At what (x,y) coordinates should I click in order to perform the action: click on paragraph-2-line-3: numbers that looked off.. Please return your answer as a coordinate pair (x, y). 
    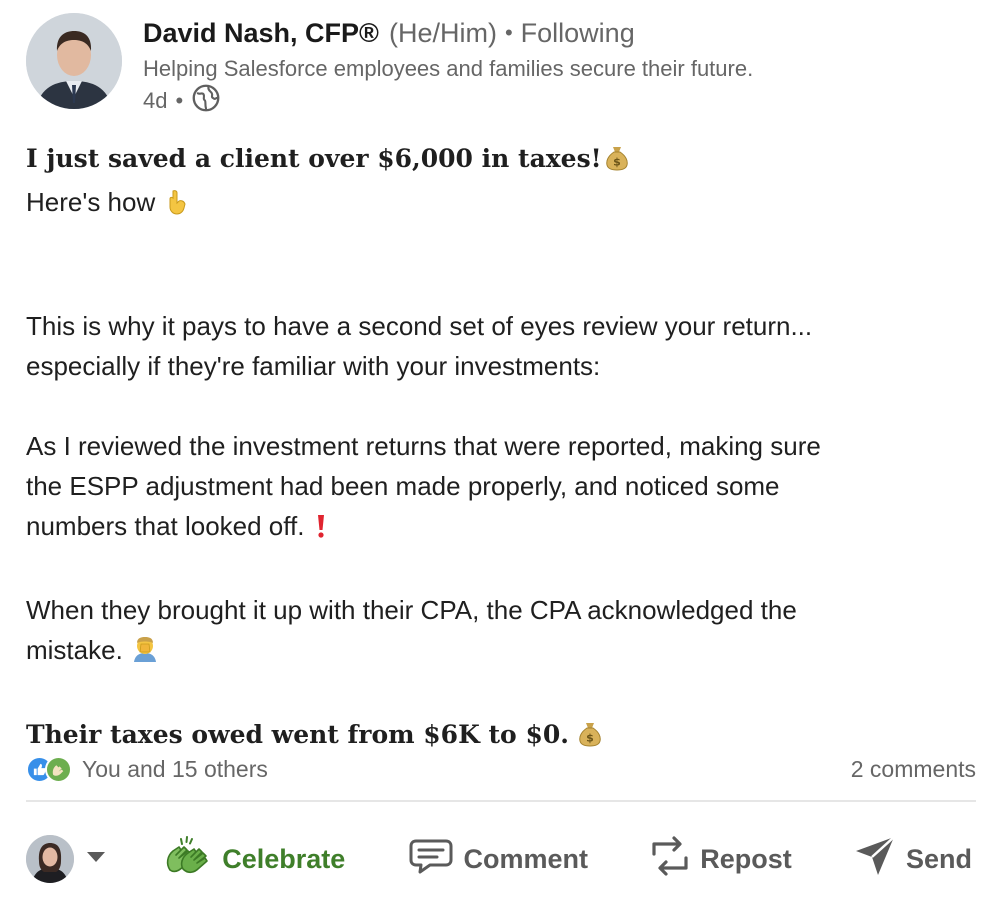
    Looking at the image, I should click on (165, 526).